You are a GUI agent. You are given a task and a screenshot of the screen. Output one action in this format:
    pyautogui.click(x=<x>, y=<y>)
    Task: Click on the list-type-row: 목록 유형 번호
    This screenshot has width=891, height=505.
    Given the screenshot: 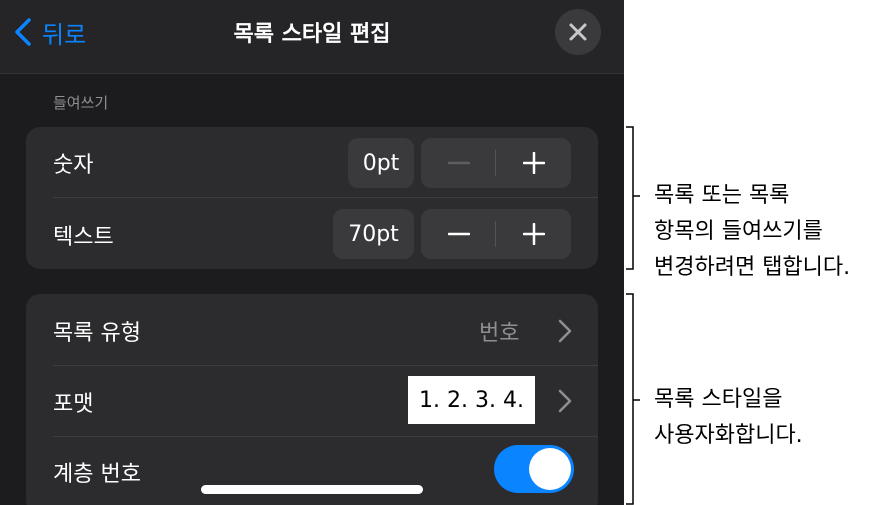 What is the action you would take?
    pyautogui.click(x=312, y=329)
    